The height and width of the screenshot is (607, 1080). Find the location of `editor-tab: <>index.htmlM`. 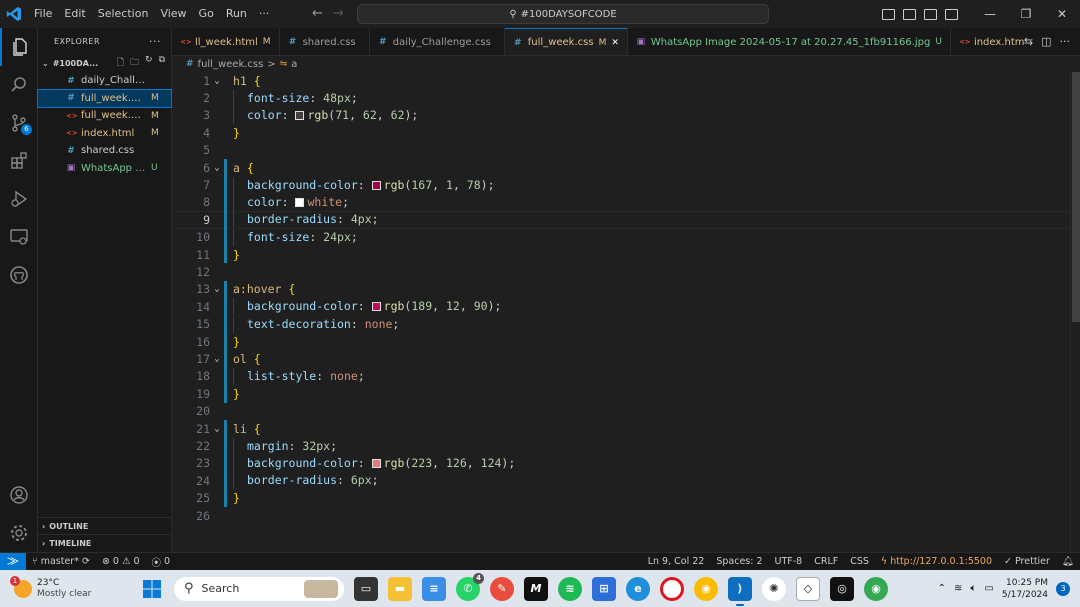

editor-tab: <>index.htmlM is located at coordinates (987, 41).